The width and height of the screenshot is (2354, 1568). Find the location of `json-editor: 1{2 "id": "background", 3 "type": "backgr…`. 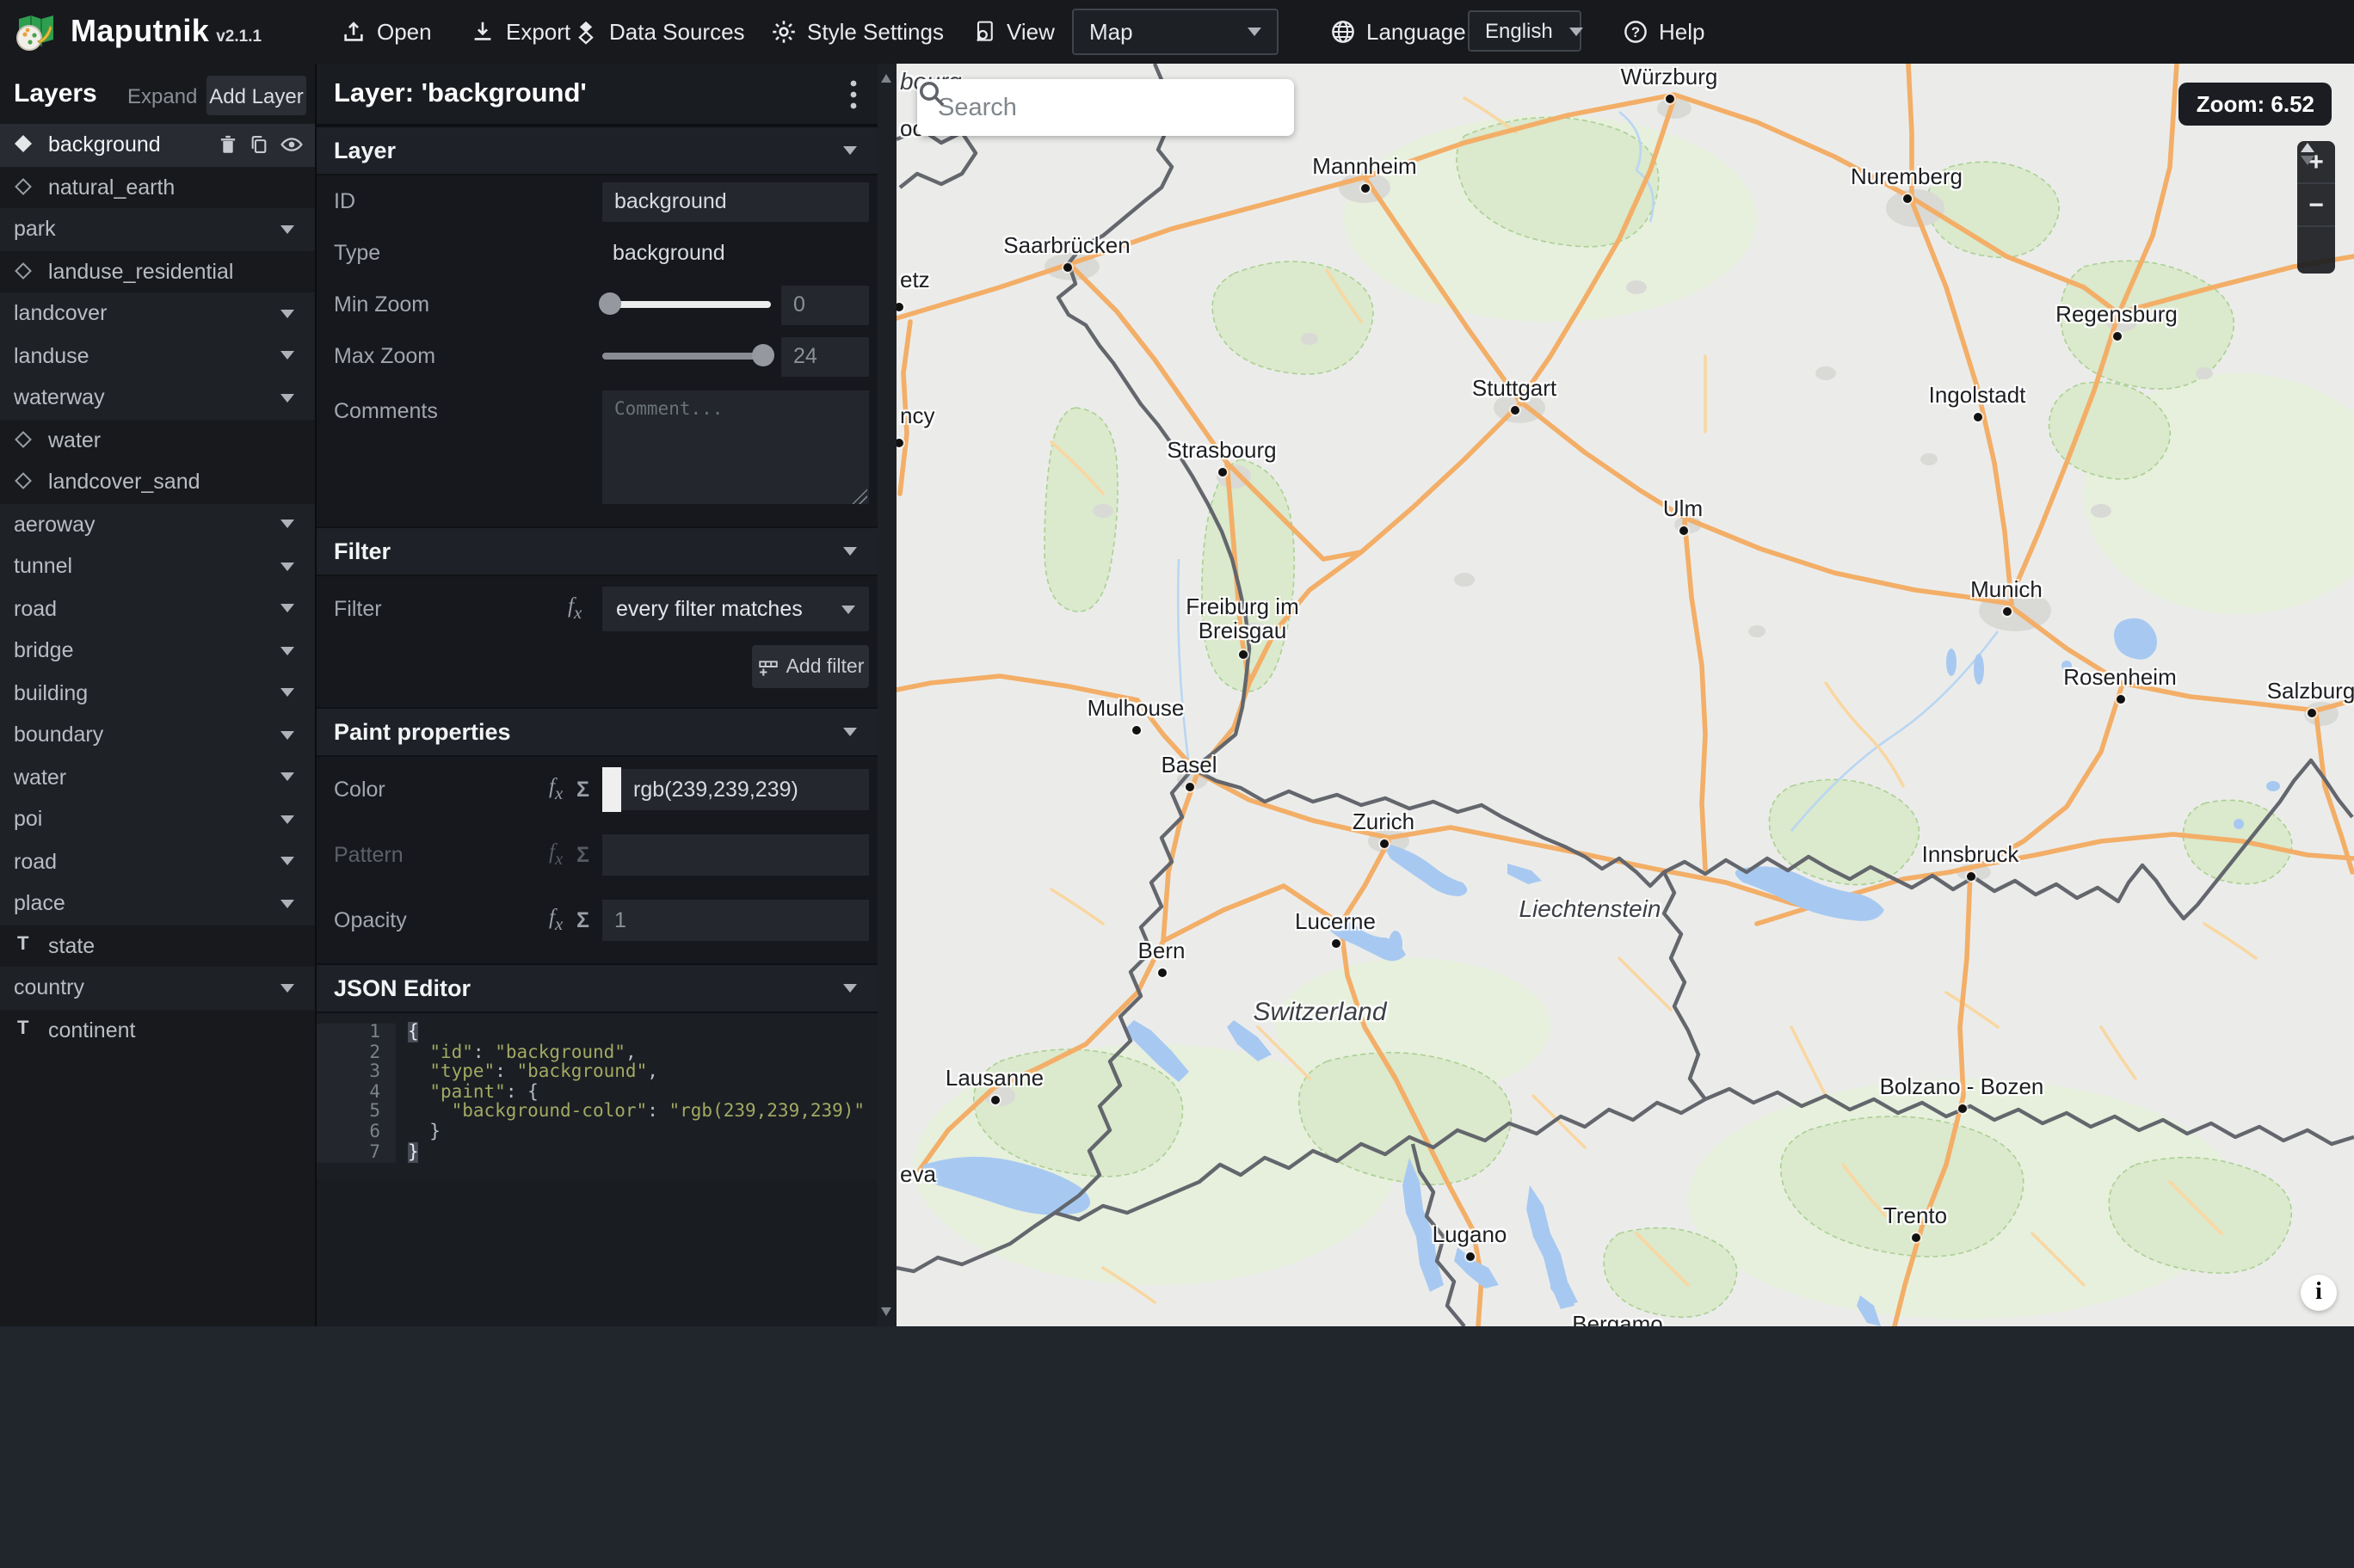

json-editor: 1{2 "id": "background", 3 "type": "backgr… is located at coordinates (597, 1097).